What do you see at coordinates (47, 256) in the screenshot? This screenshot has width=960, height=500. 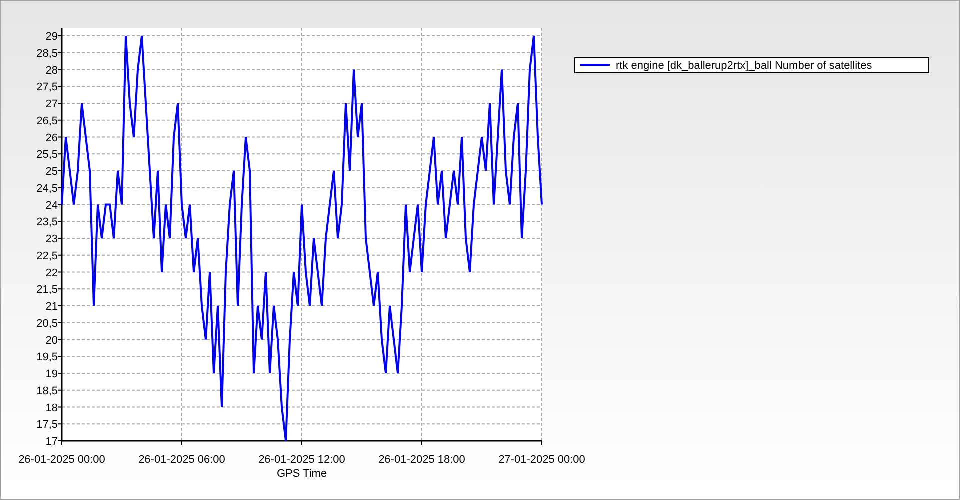 I see `y-tick-label: 22,5` at bounding box center [47, 256].